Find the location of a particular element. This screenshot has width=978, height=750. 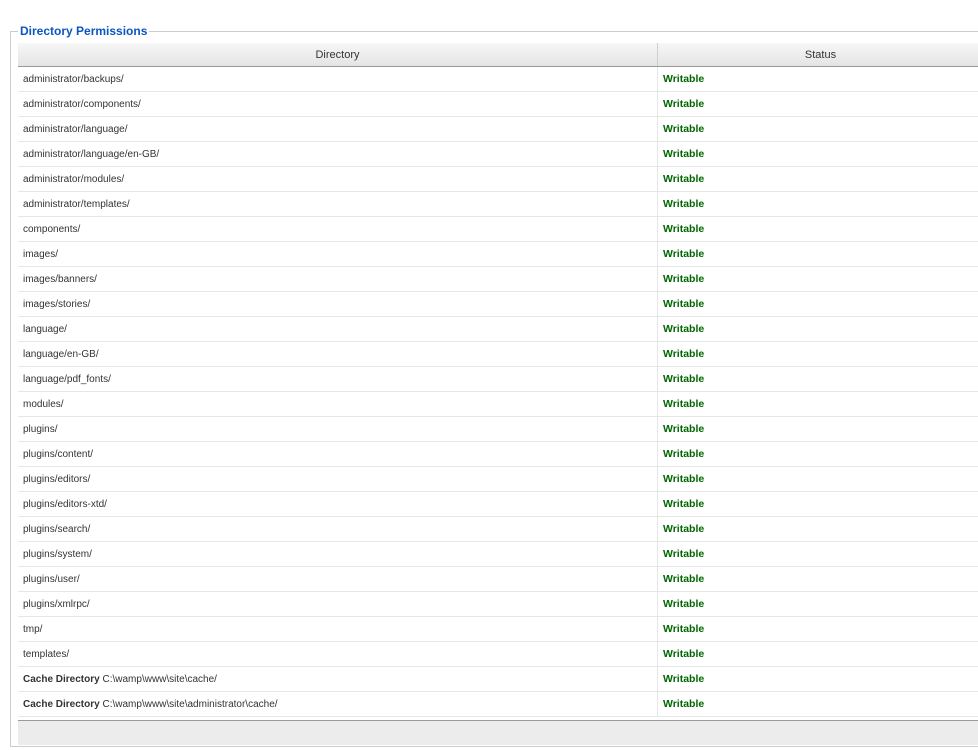

table-row: plugins/editors/Writable is located at coordinates (498, 479).